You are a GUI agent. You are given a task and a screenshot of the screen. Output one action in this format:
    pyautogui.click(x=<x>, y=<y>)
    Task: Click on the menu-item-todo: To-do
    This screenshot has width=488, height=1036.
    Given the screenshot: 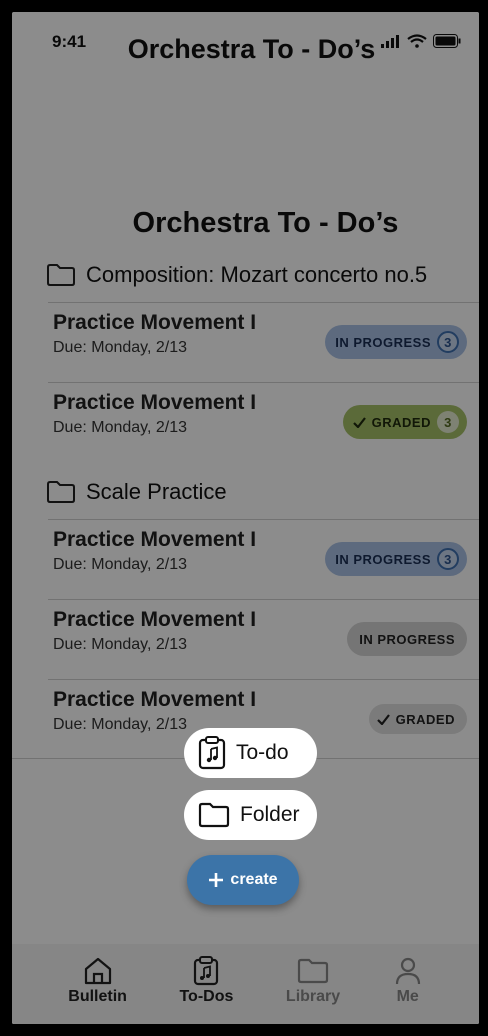 What is the action you would take?
    pyautogui.click(x=250, y=753)
    